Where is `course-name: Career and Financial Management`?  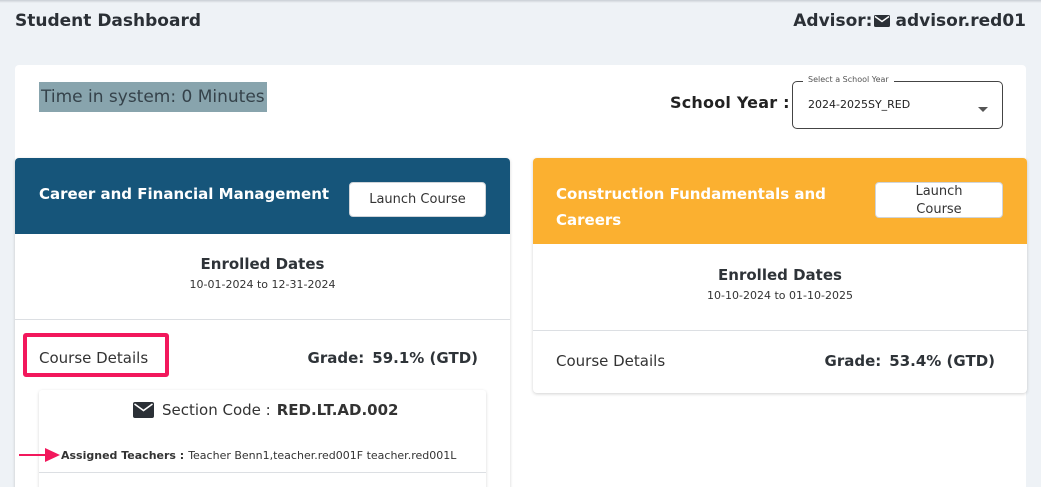
course-name: Career and Financial Management is located at coordinates (184, 194).